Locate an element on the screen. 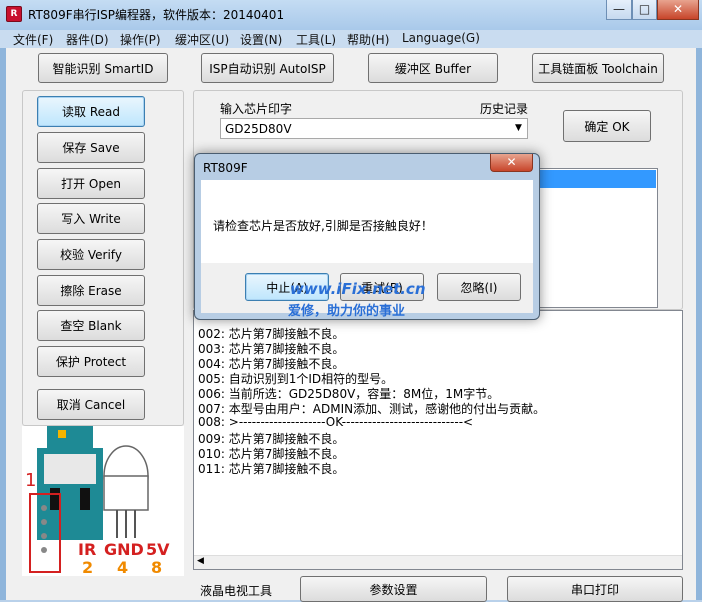  5v-label: 5V is located at coordinates (158, 549).